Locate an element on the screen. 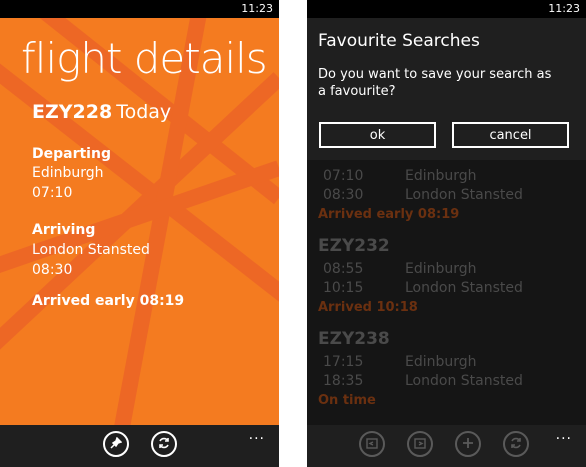 The image size is (586, 467). pin-button is located at coordinates (116, 444).